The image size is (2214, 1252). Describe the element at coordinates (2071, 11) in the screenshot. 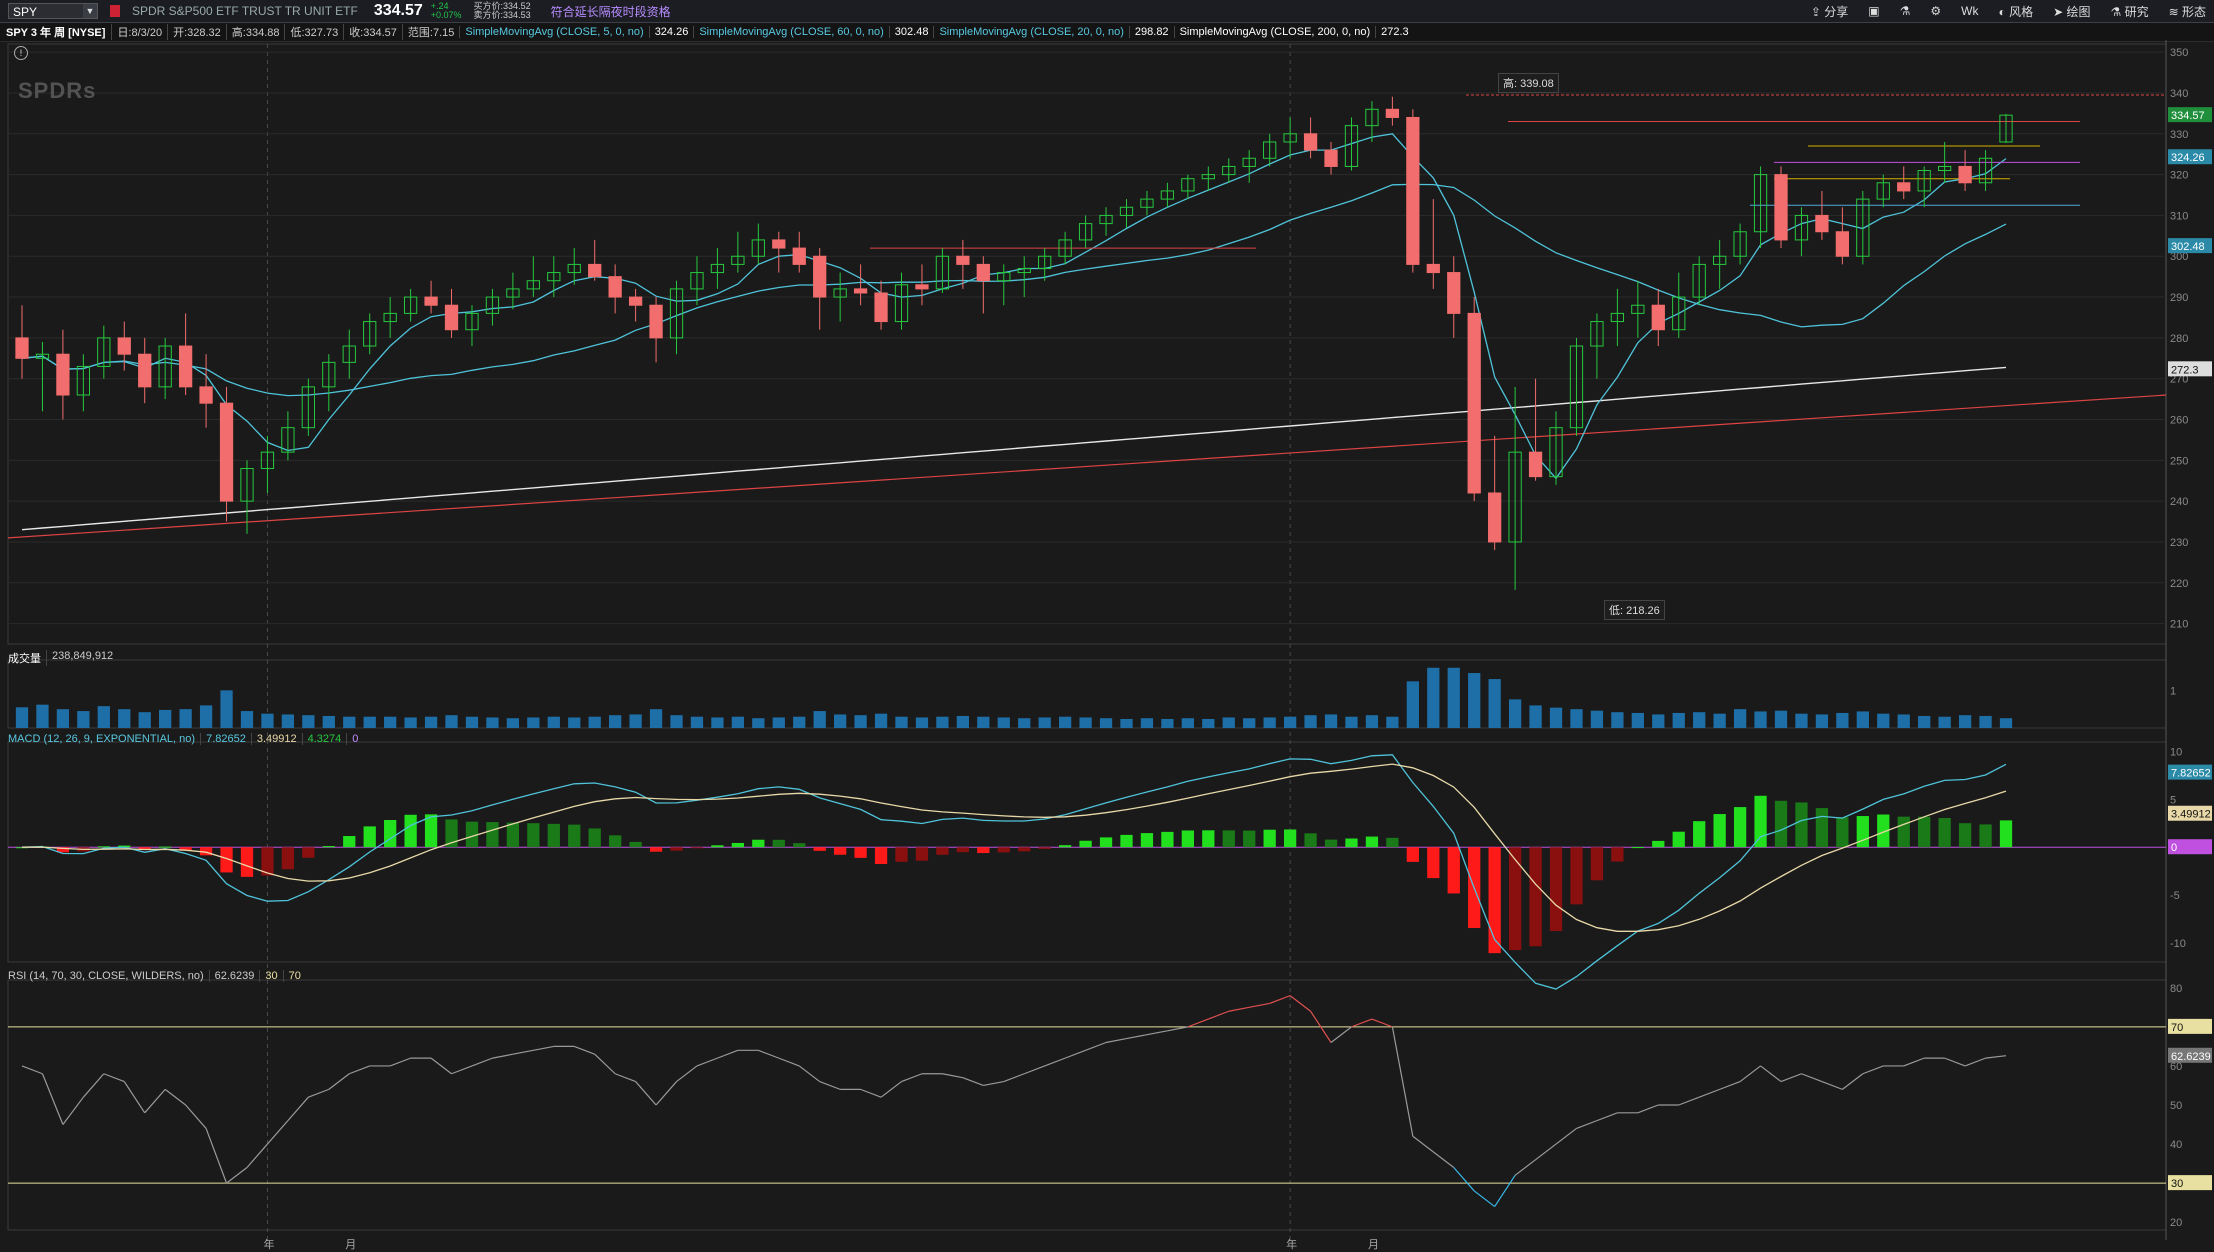

I see `draw-button: ➤ 绘图` at that location.